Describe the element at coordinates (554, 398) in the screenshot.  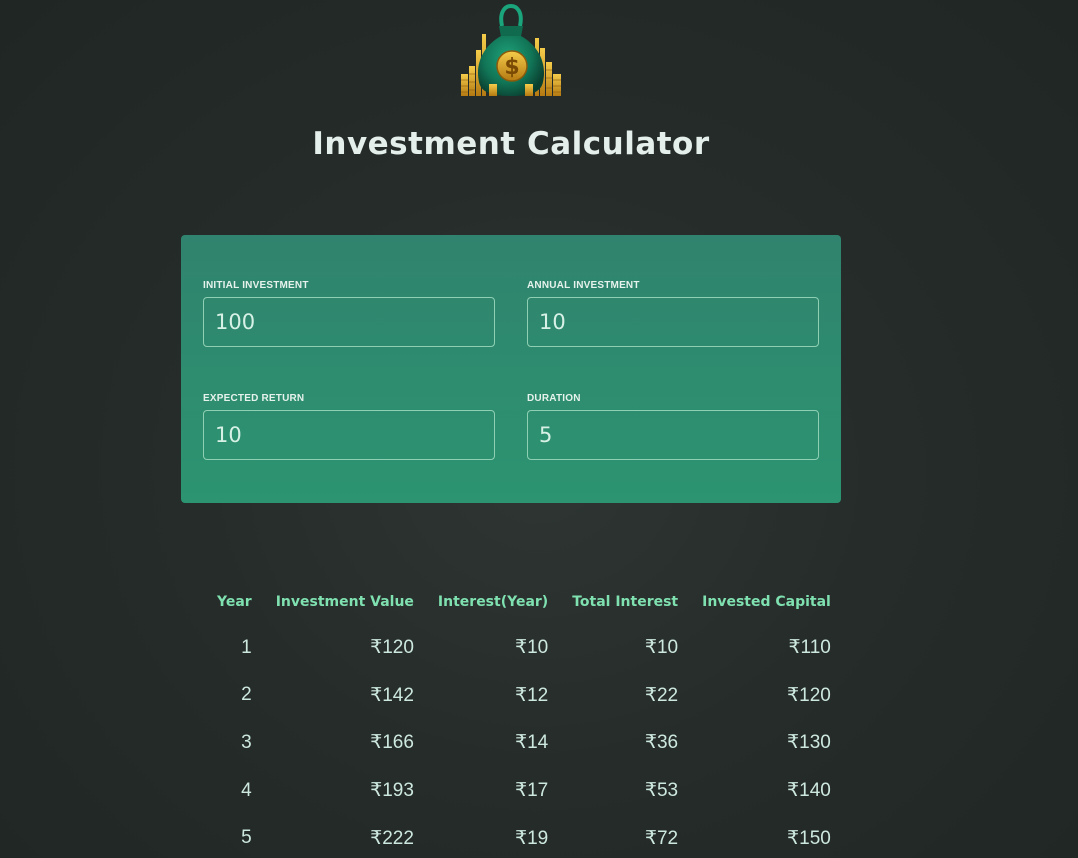
I see `duration-label: Duration` at that location.